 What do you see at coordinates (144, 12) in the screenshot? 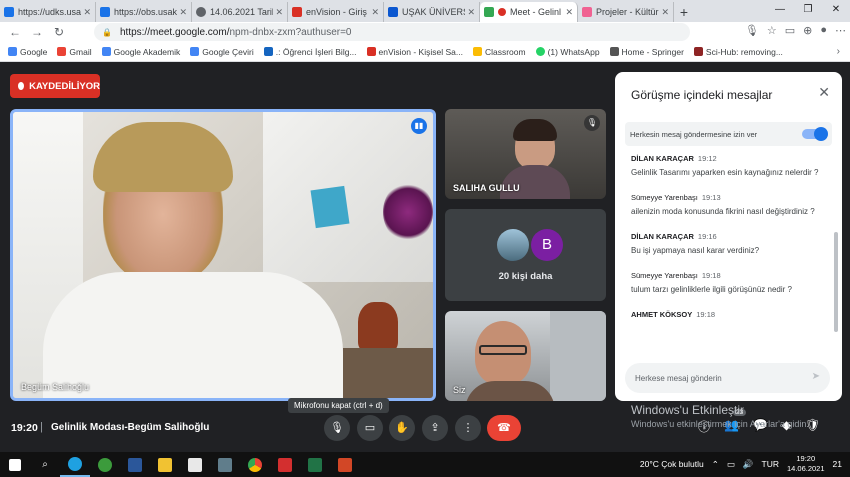
I see `tab-obs: https://obs.usak.ed✕` at bounding box center [144, 12].